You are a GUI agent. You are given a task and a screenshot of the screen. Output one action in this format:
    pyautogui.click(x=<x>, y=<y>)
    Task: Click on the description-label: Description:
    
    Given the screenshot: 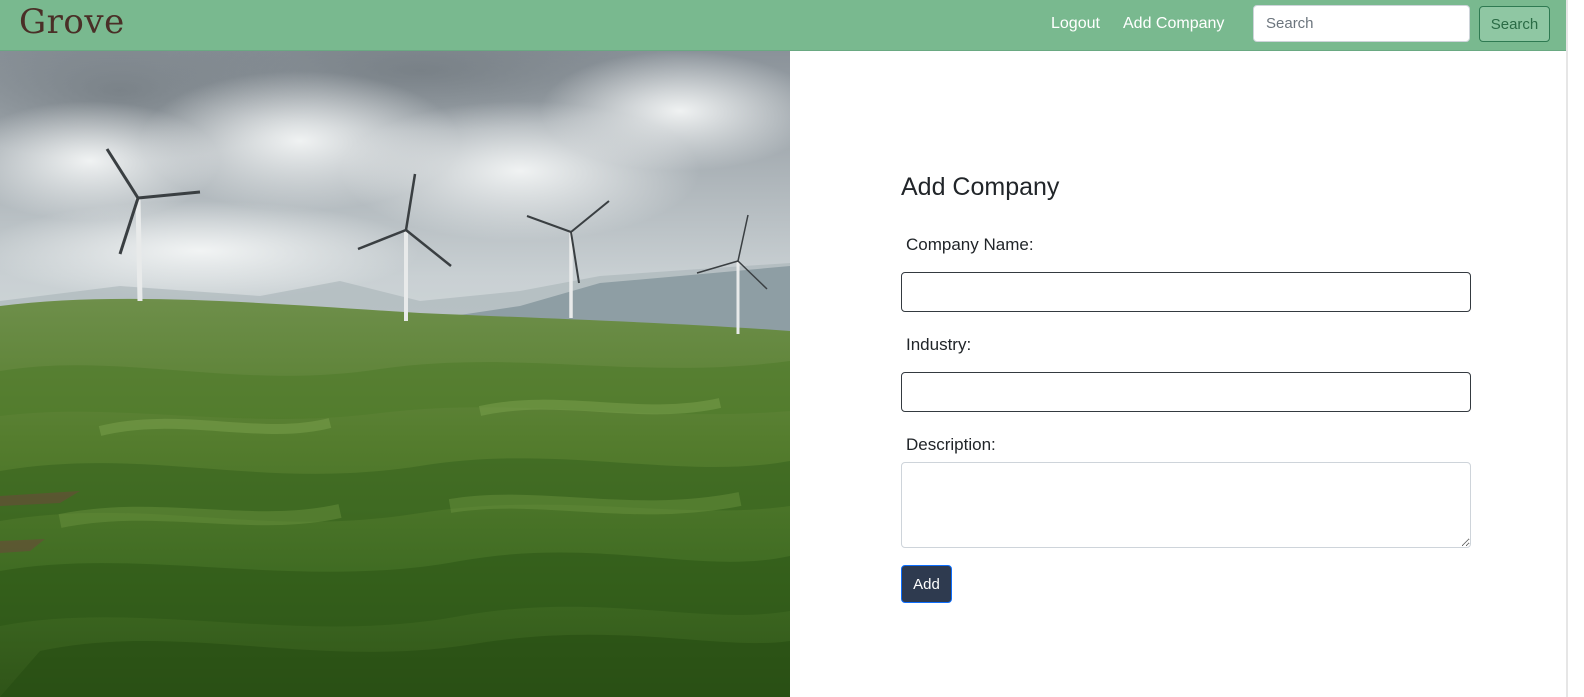 What is the action you would take?
    pyautogui.click(x=951, y=444)
    